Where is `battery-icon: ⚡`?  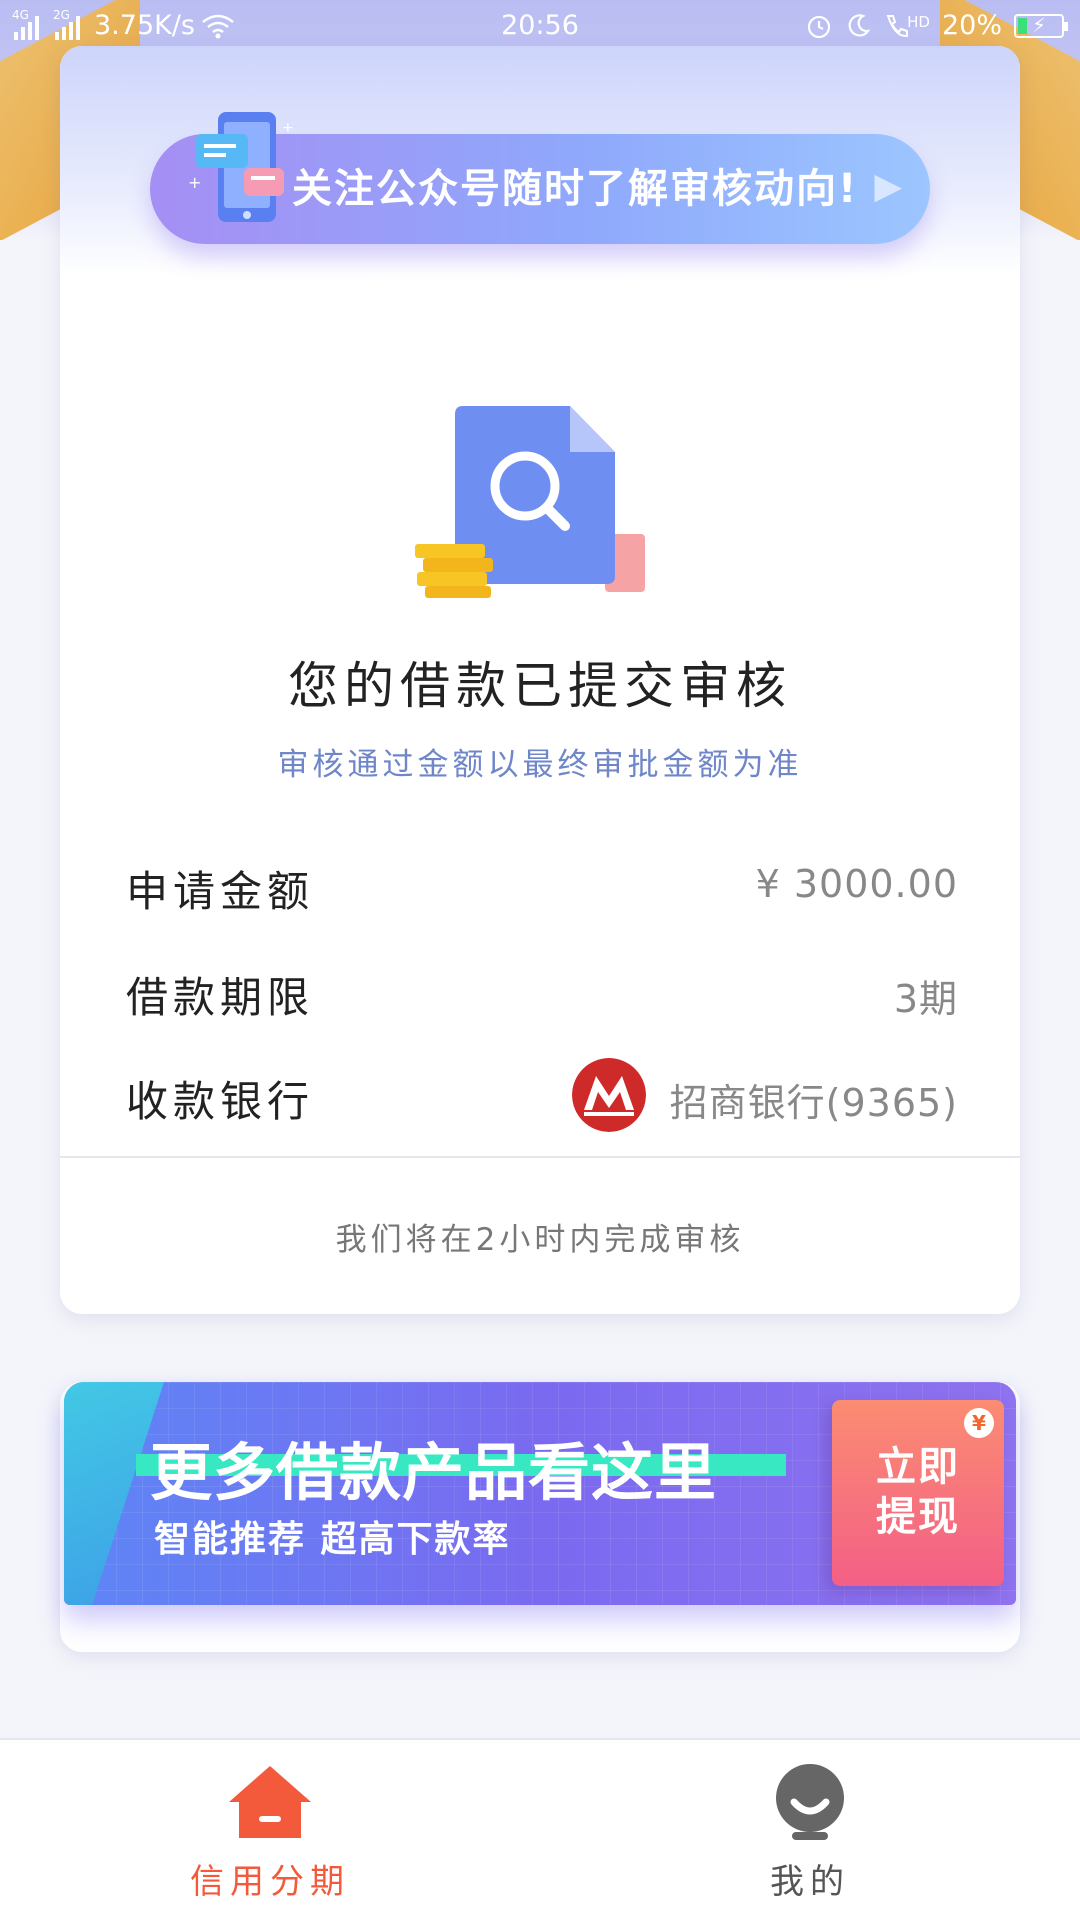 battery-icon: ⚡ is located at coordinates (1041, 25).